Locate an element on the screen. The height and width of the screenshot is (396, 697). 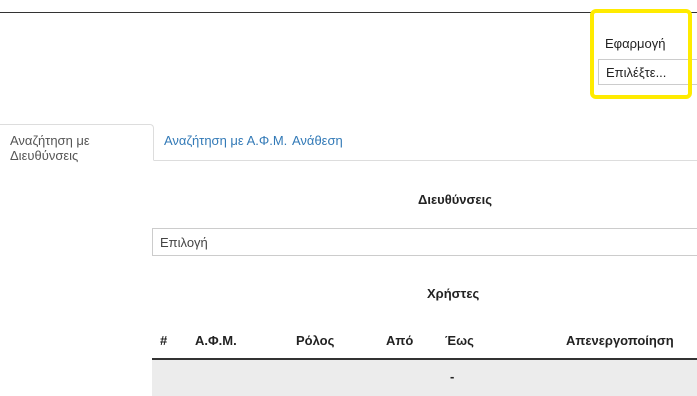
tab-search-by-addresses: Αναζήτηση με Διευθύνσεις is located at coordinates (77, 143).